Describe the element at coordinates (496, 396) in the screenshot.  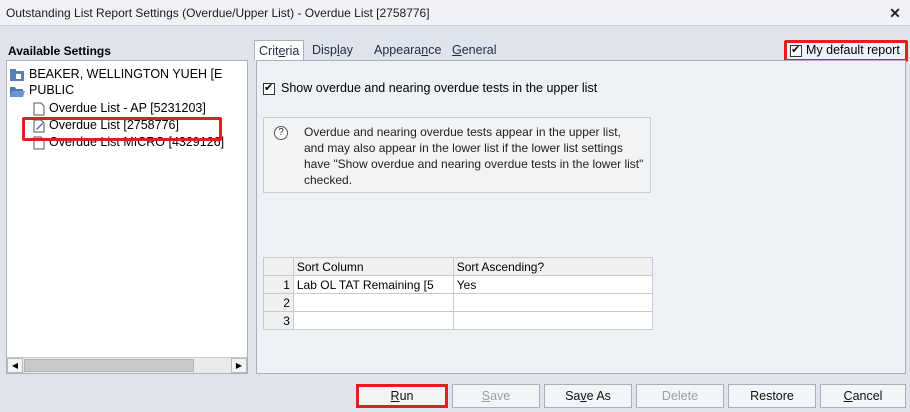
I see `save-button: Save` at that location.